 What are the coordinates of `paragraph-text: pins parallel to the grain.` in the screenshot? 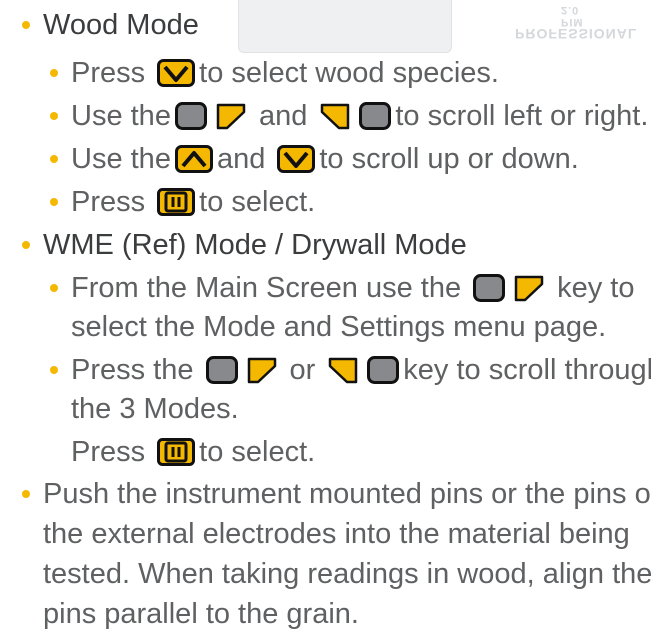 It's located at (201, 614).